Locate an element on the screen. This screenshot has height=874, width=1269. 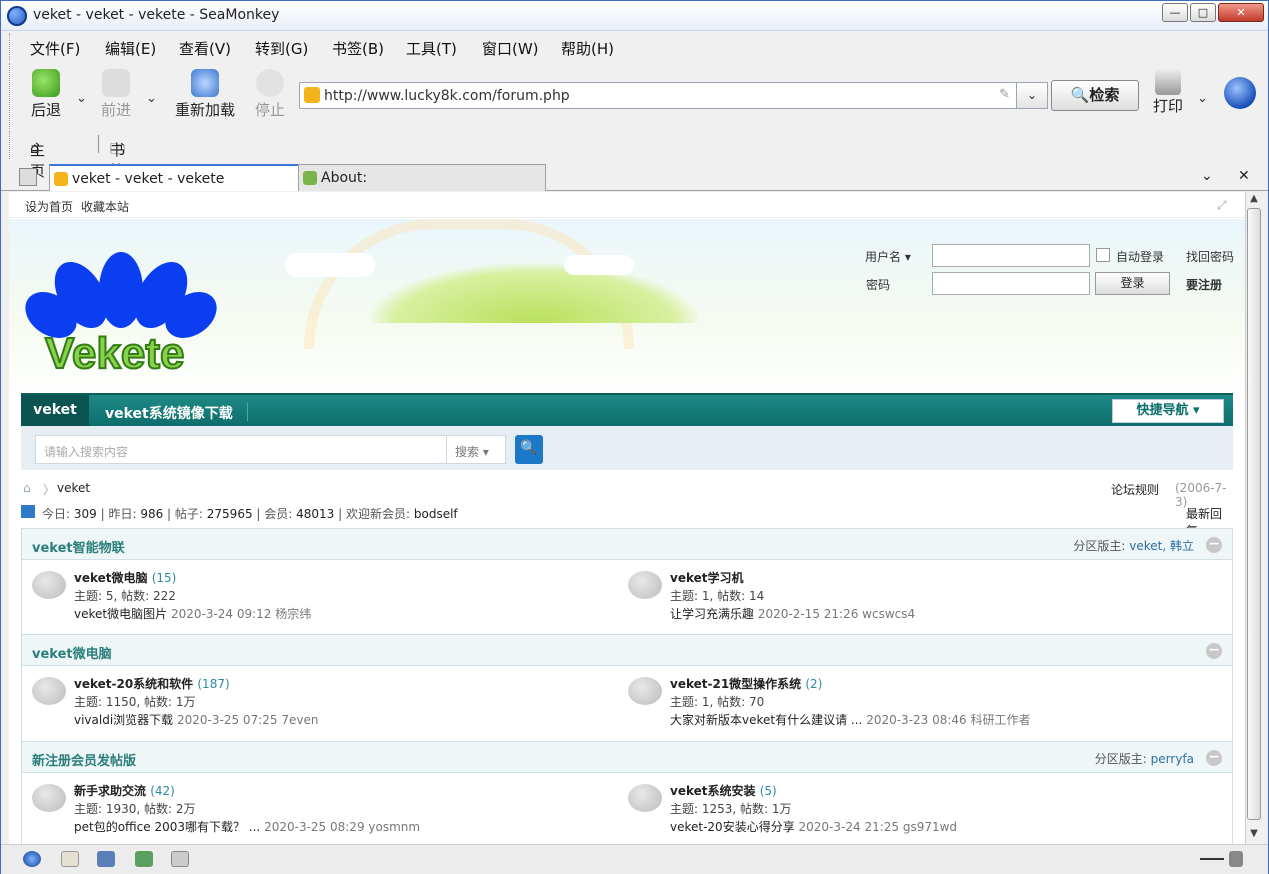
forum-name-link: veket学习机 is located at coordinates (707, 578).